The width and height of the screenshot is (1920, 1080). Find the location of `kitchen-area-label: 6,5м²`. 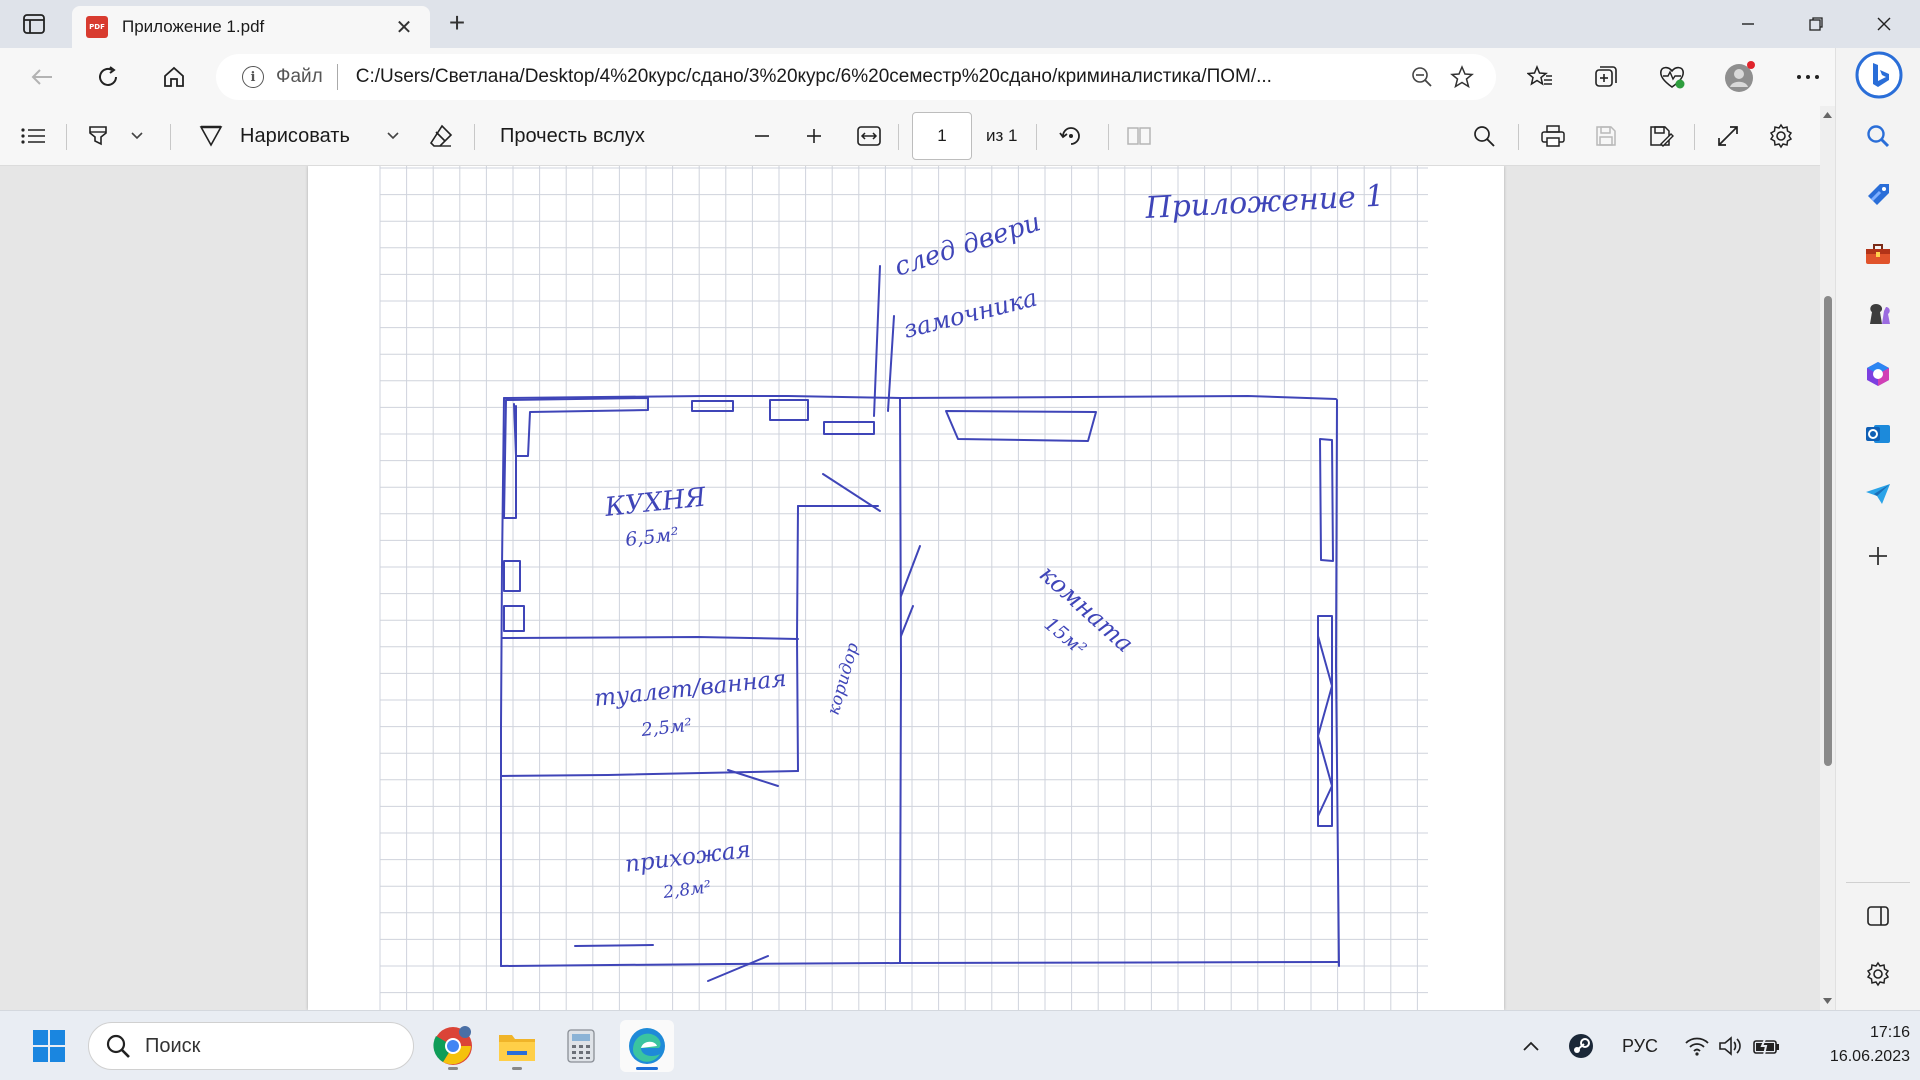

kitchen-area-label: 6,5м² is located at coordinates (652, 536).